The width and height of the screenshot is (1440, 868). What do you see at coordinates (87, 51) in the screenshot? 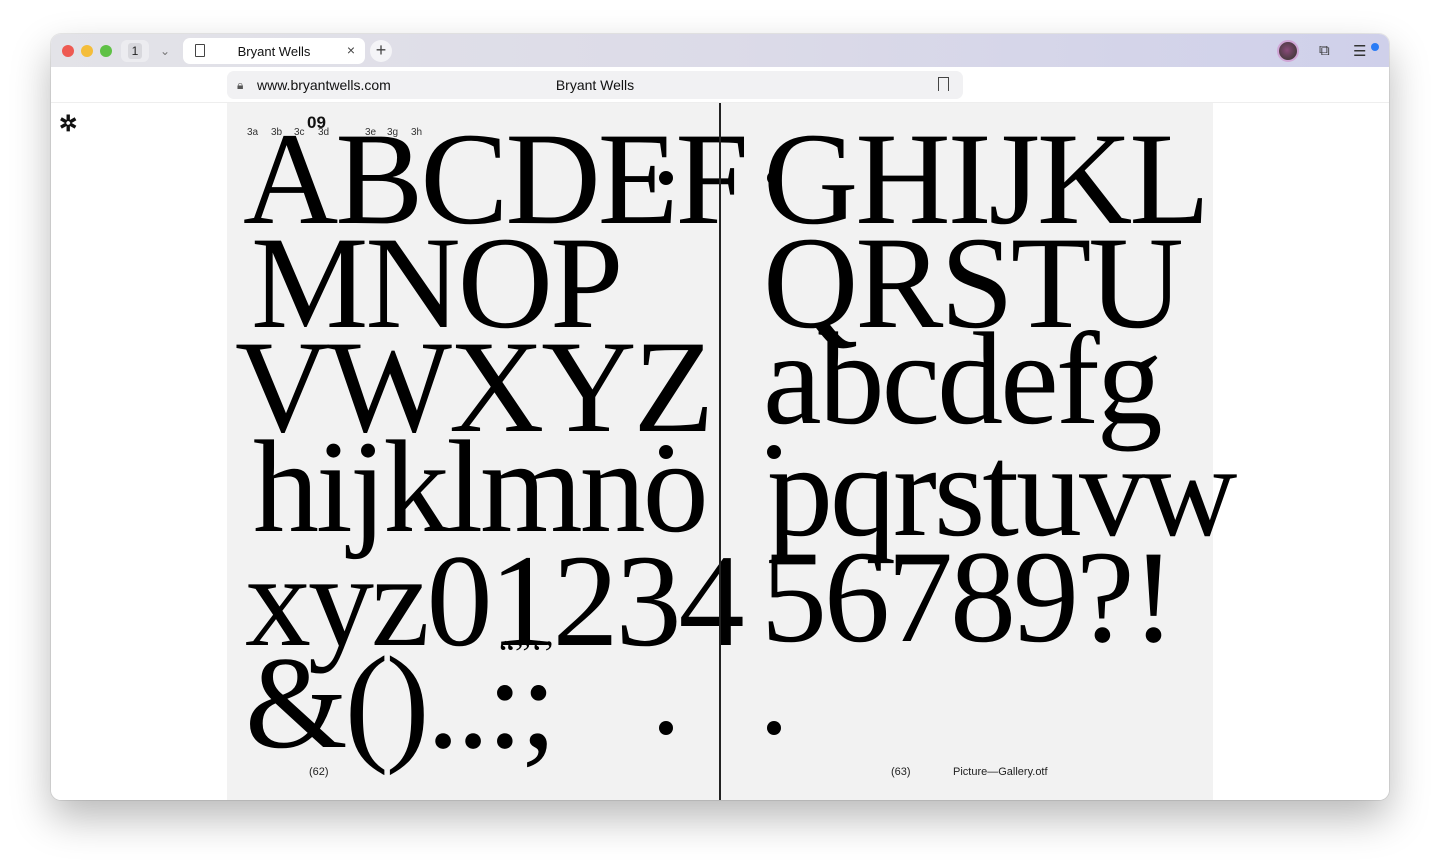
I see `minimize-window-button` at bounding box center [87, 51].